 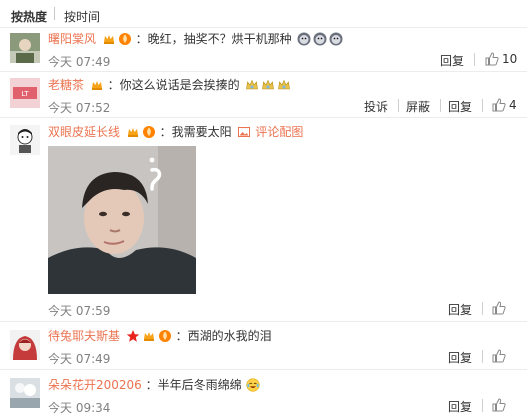 What do you see at coordinates (263, 393) in the screenshot?
I see `comment-item: 朵朵花开200206 ：半年后冬雨绵绵 今天 09:34 回复` at bounding box center [263, 393].